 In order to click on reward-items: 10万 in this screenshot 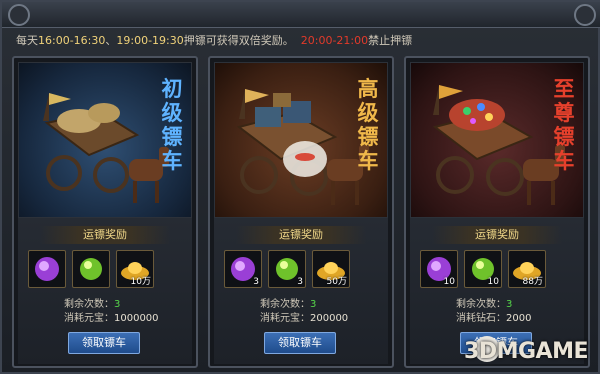, I will do `click(108, 271)`.